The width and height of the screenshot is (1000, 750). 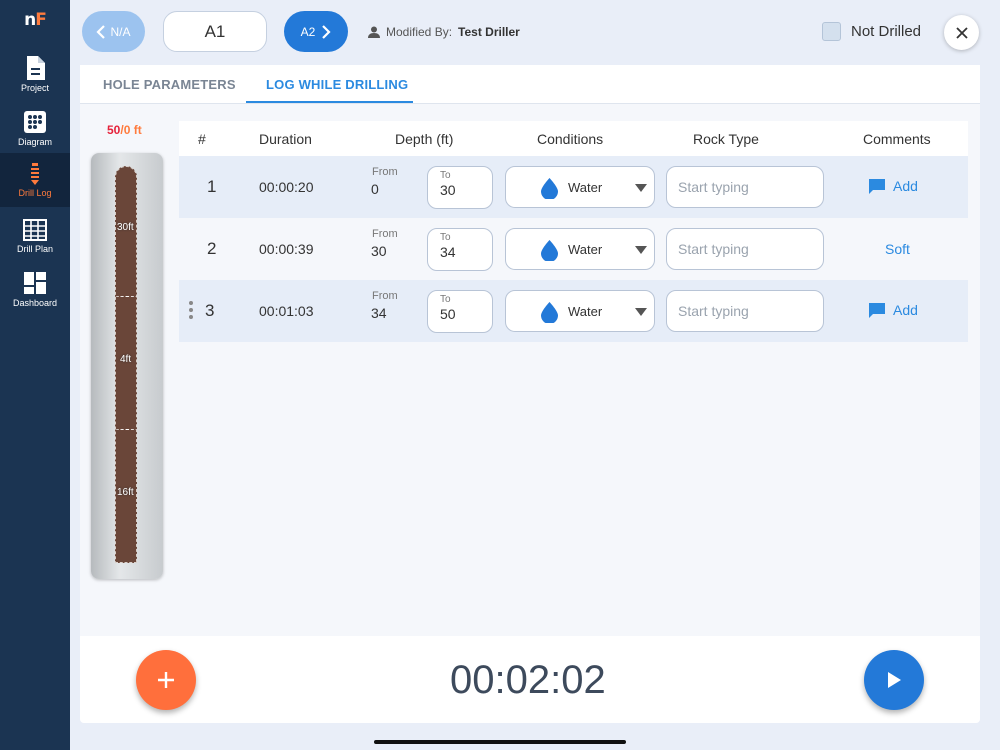 What do you see at coordinates (34, 249) in the screenshot?
I see `sidebar-item-label: Drill Plan` at bounding box center [34, 249].